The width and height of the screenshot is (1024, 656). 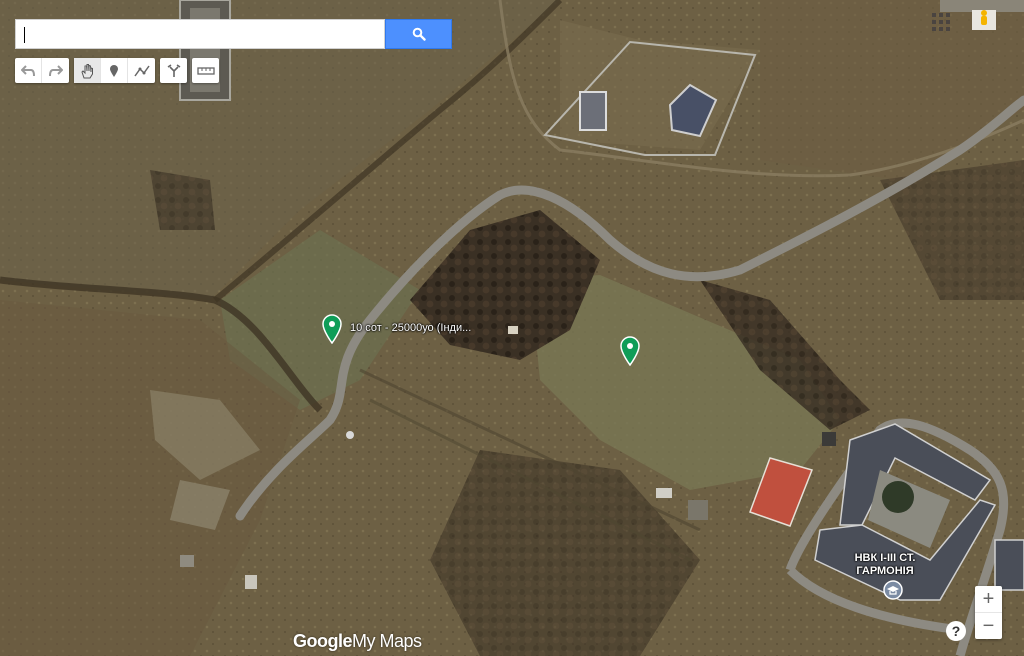 I want to click on marker-icon, so click(x=114, y=70).